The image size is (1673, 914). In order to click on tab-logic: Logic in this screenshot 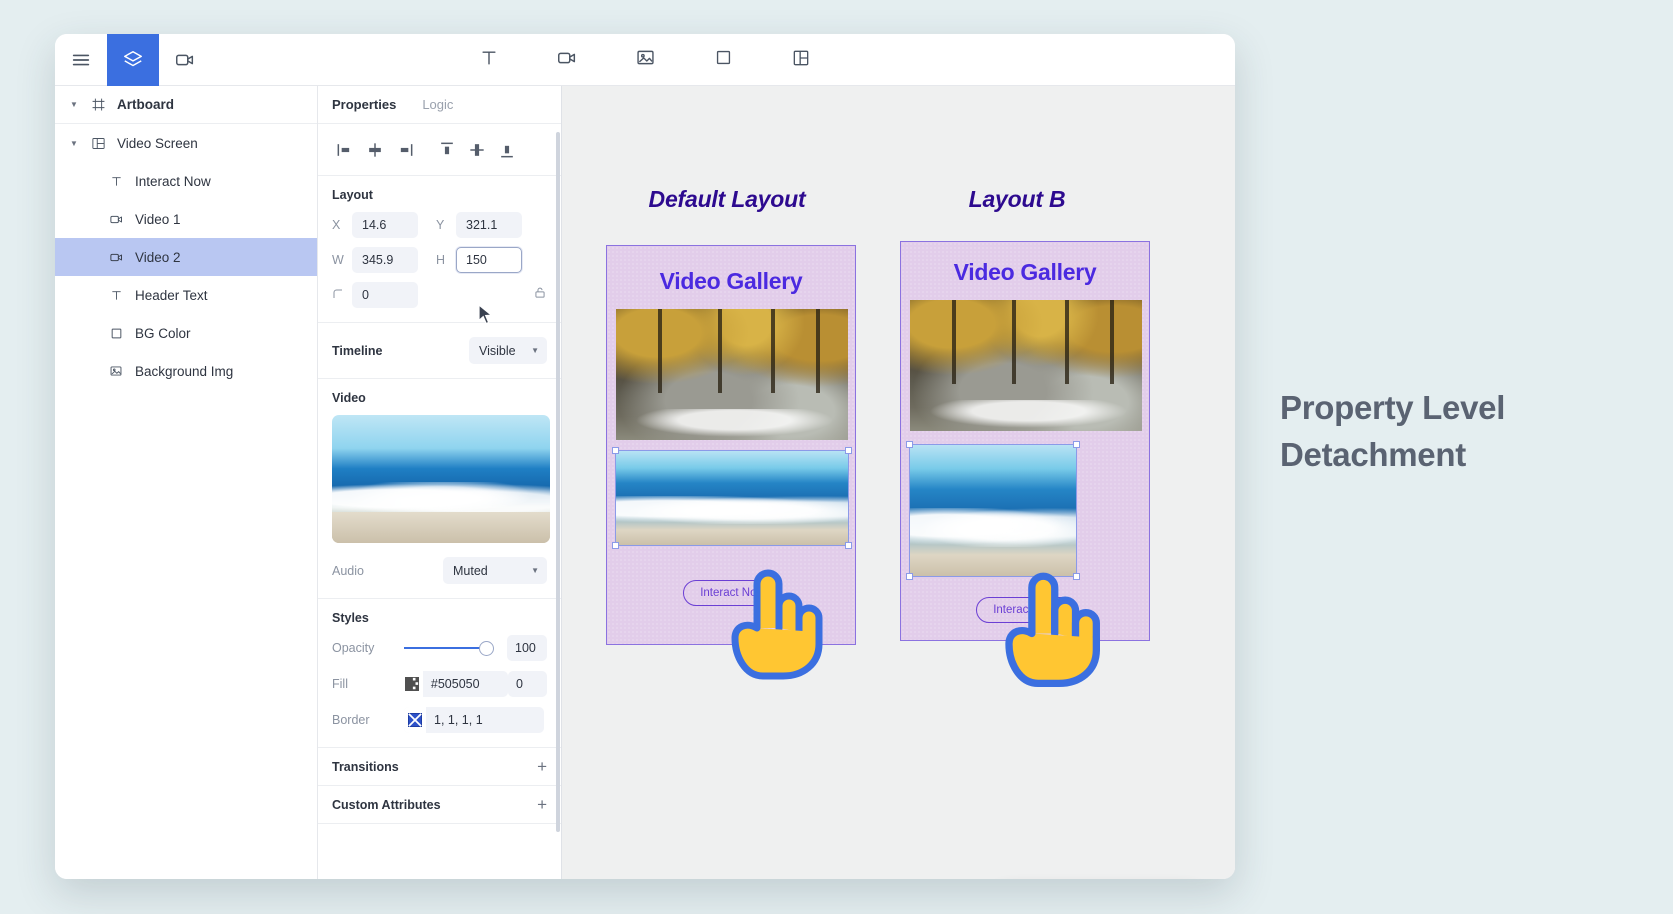, I will do `click(437, 104)`.